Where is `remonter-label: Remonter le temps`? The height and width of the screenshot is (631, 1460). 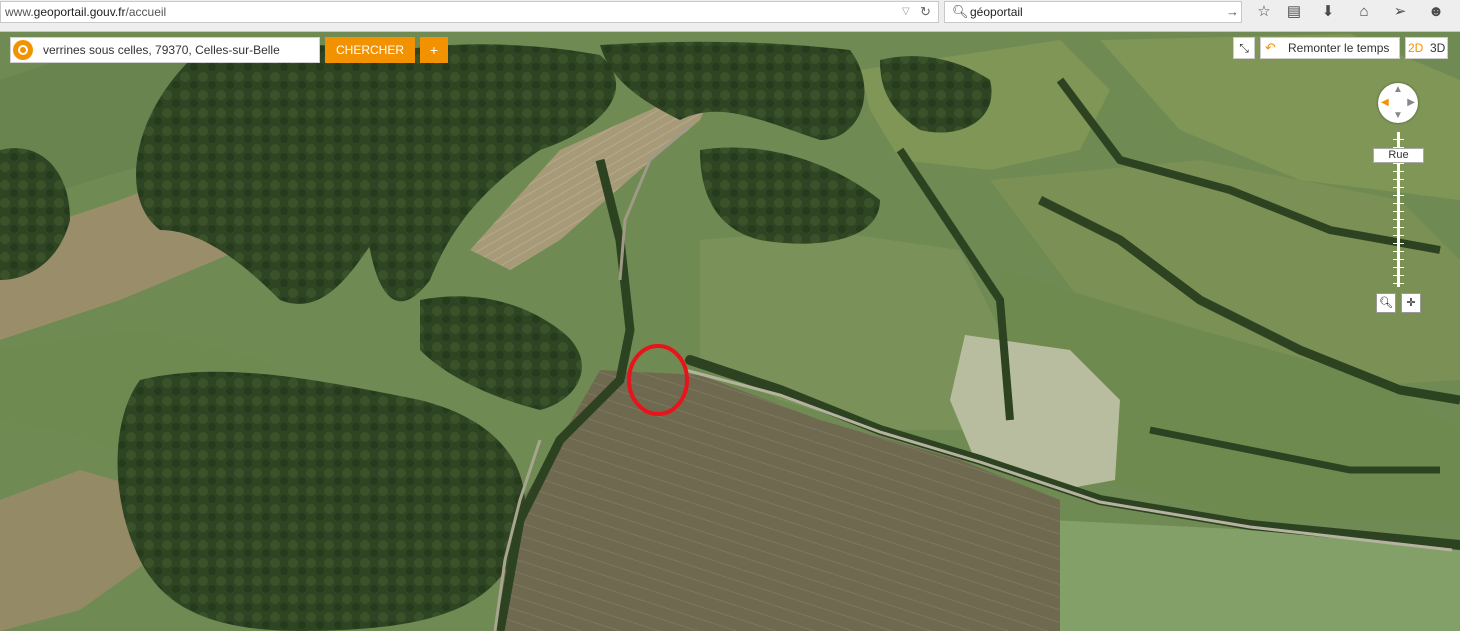 remonter-label: Remonter le temps is located at coordinates (1339, 48).